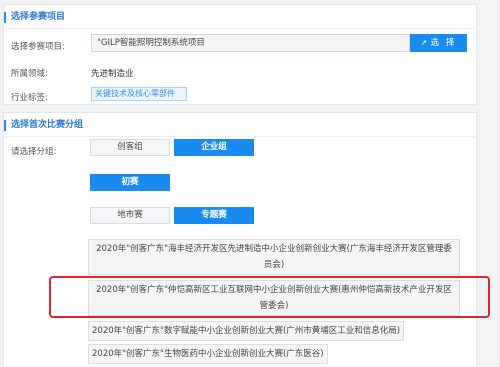 The width and height of the screenshot is (500, 367). I want to click on select-project-button: ➚ 选 择, so click(438, 43).